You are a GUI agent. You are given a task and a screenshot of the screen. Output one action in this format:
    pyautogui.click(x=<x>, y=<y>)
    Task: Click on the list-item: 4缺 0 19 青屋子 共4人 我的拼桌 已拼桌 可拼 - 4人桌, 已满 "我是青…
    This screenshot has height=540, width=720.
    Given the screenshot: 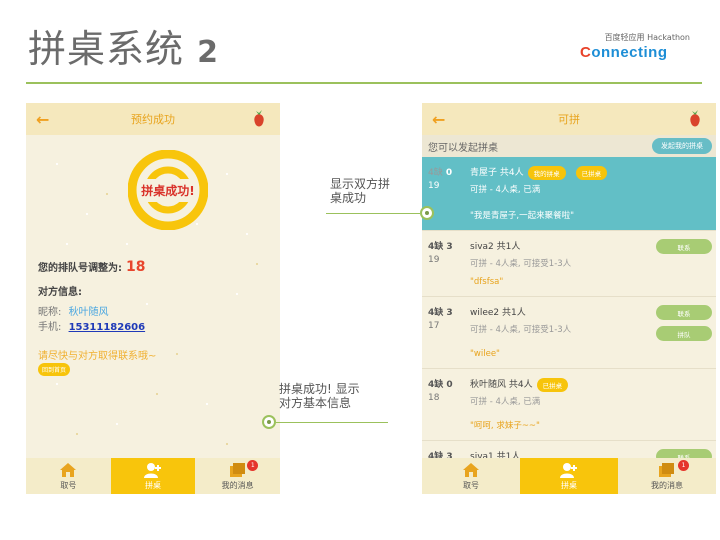 What is the action you would take?
    pyautogui.click(x=569, y=194)
    